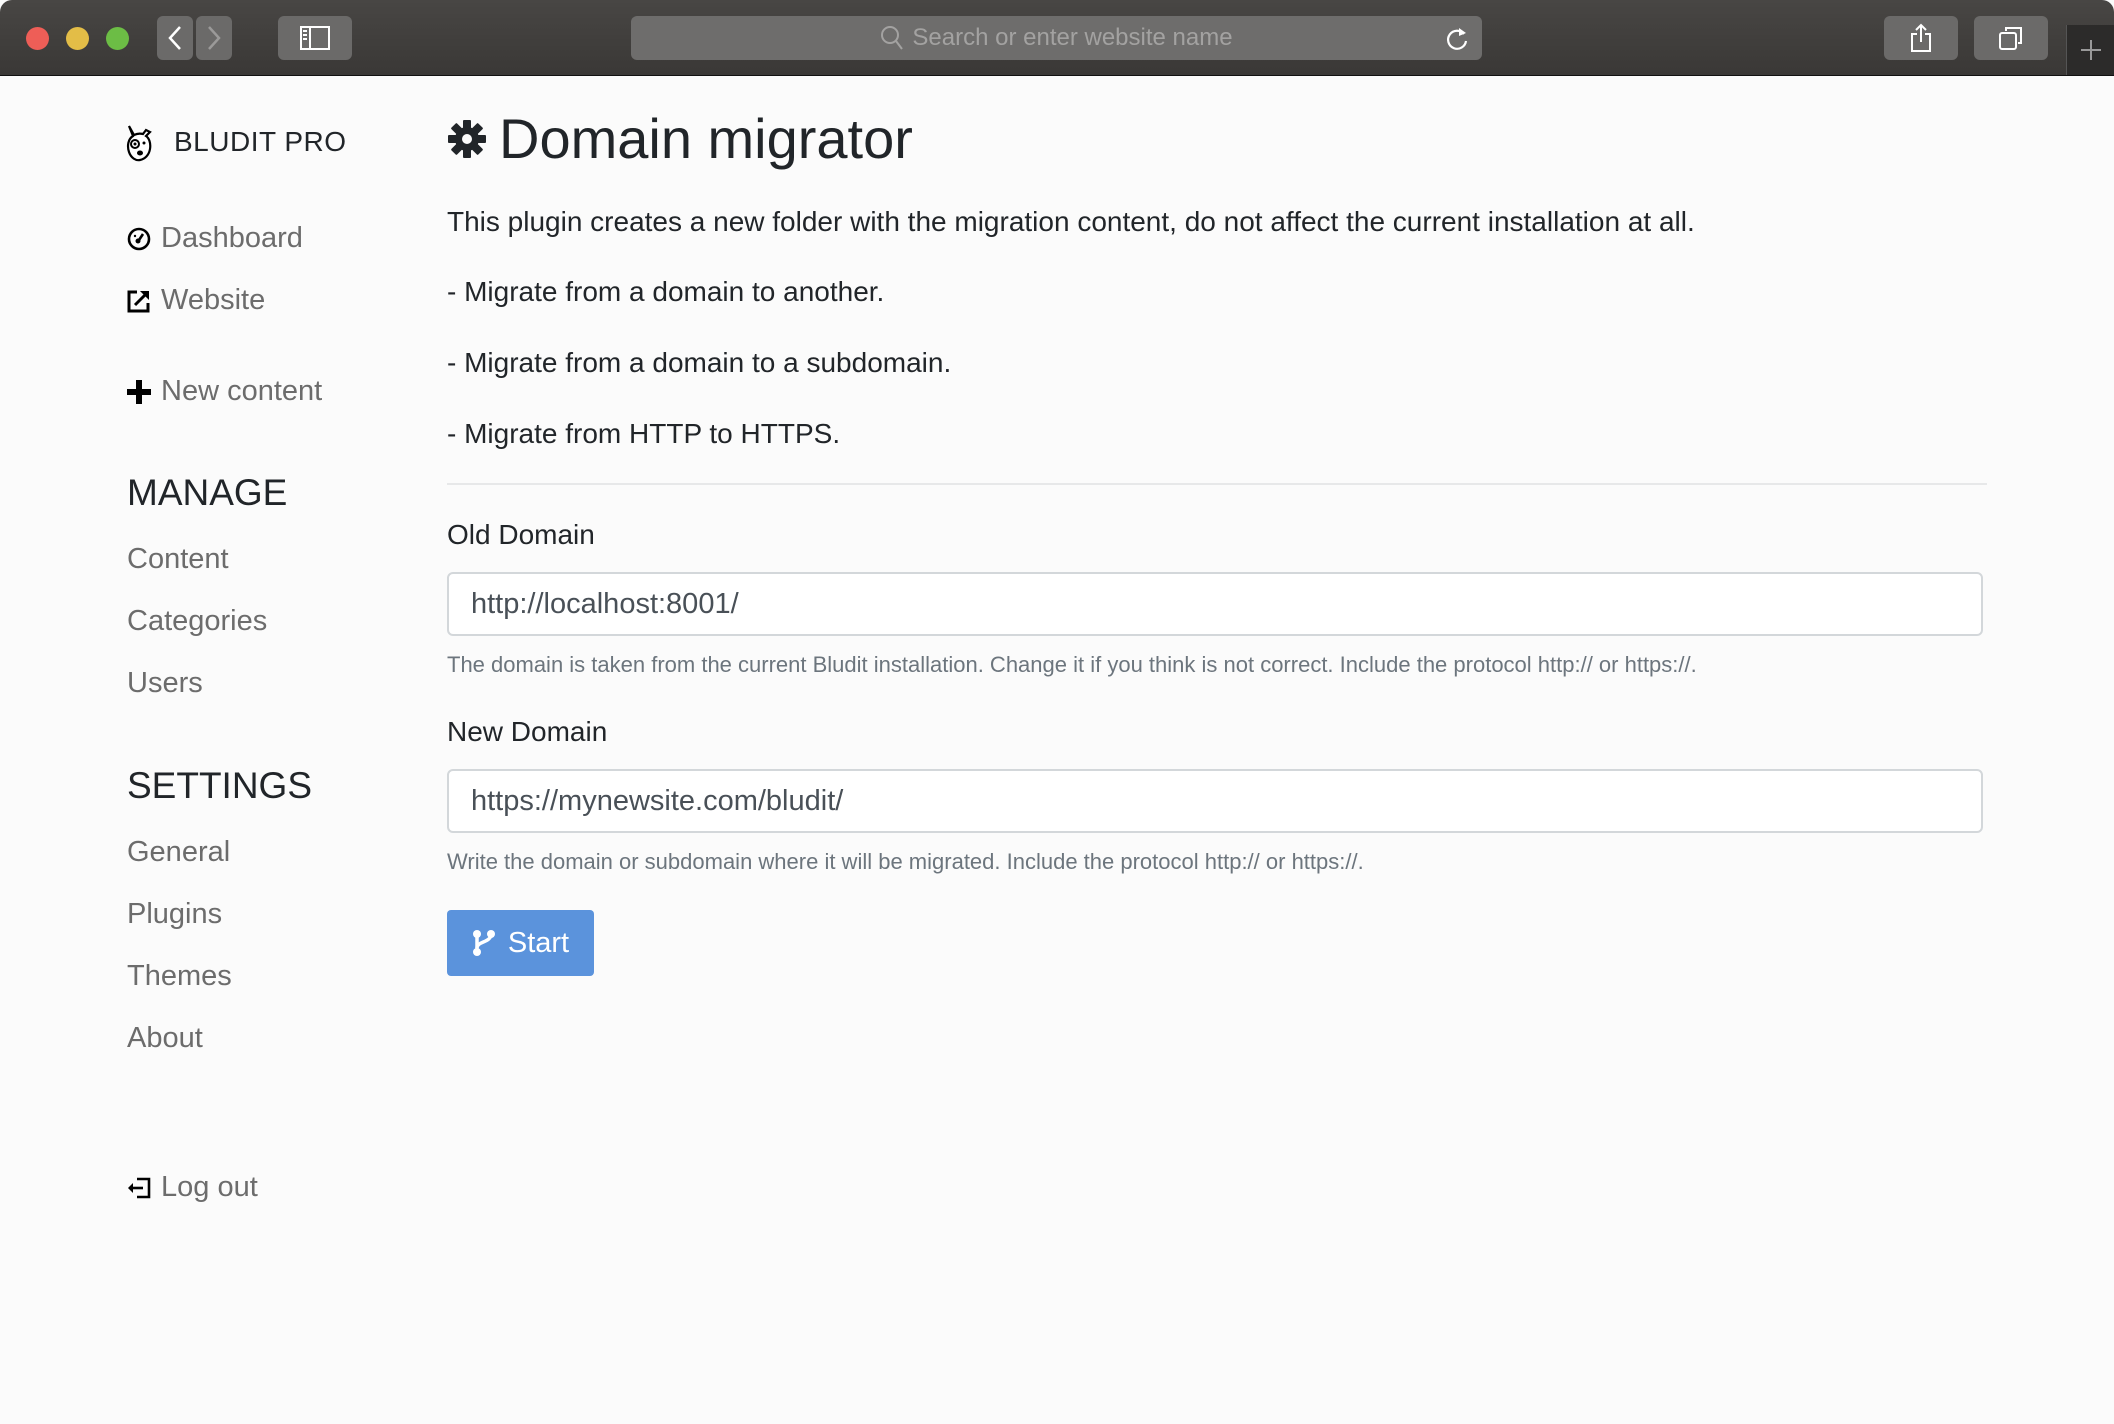  Describe the element at coordinates (139, 301) in the screenshot. I see `external-link-icon` at that location.